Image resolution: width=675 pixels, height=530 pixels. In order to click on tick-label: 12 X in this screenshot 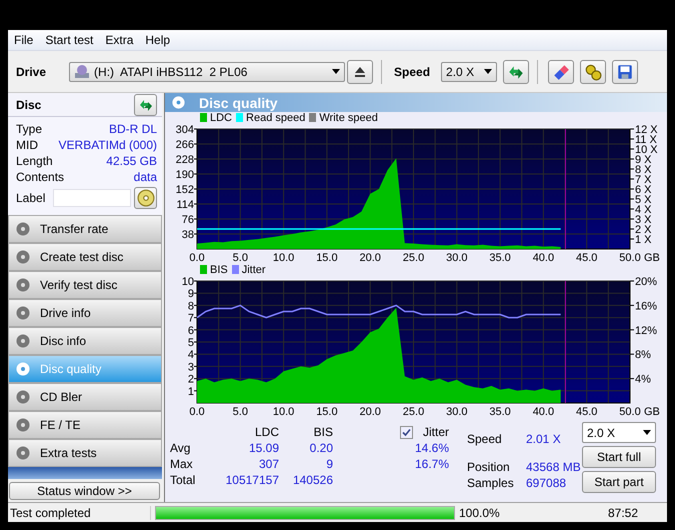, I will do `click(646, 130)`.